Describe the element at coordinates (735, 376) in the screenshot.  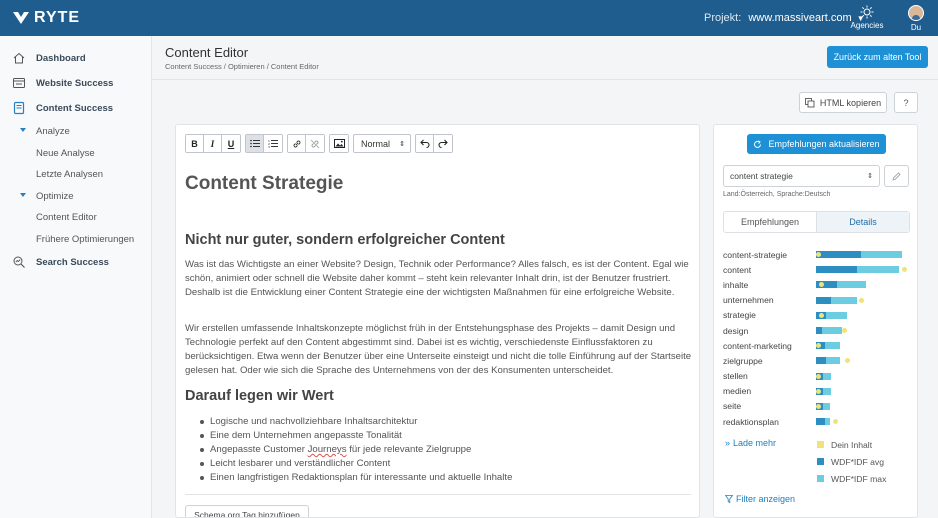
I see `keyword-term: stellen` at that location.